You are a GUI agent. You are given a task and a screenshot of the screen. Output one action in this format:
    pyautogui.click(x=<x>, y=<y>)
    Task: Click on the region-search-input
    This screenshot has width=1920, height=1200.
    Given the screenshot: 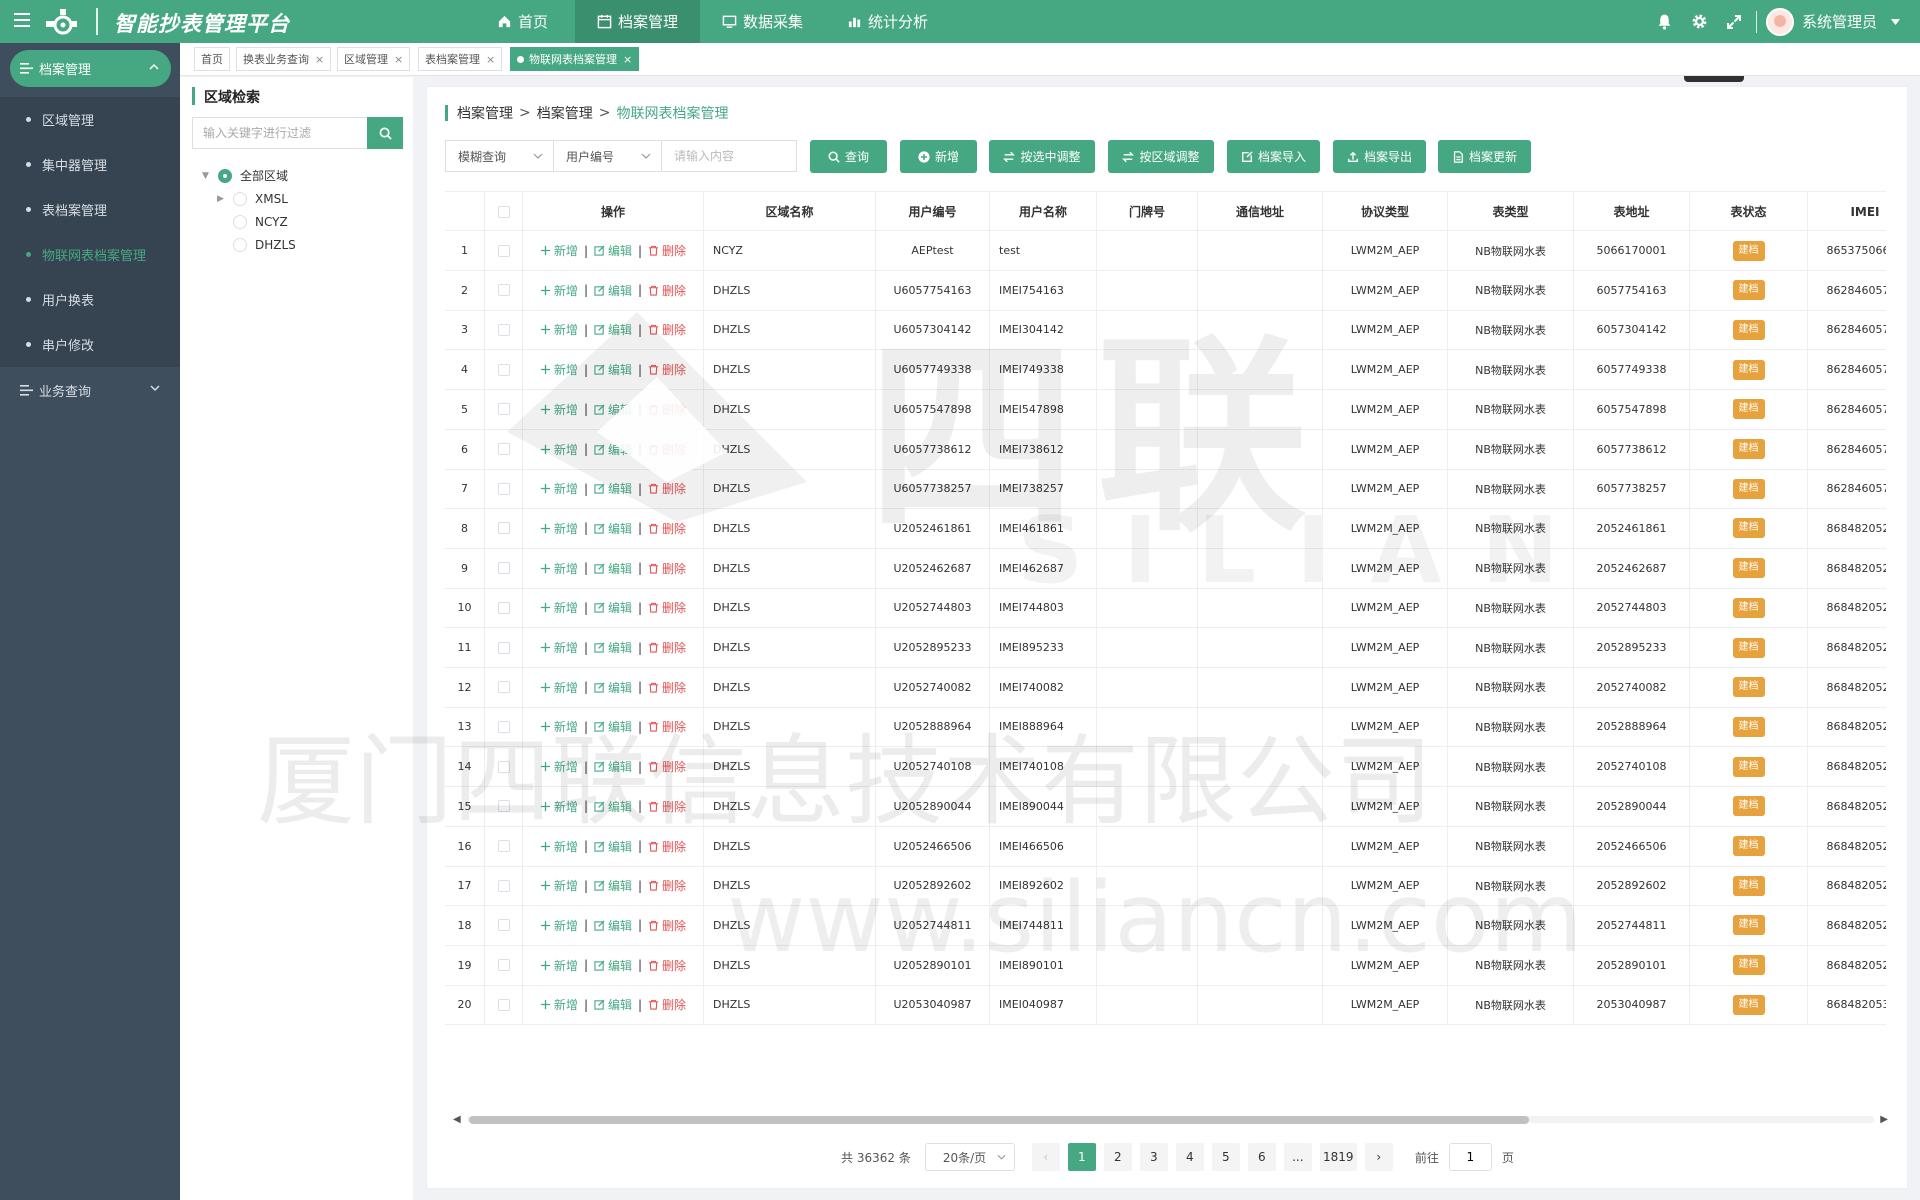 What is the action you would take?
    pyautogui.click(x=280, y=133)
    